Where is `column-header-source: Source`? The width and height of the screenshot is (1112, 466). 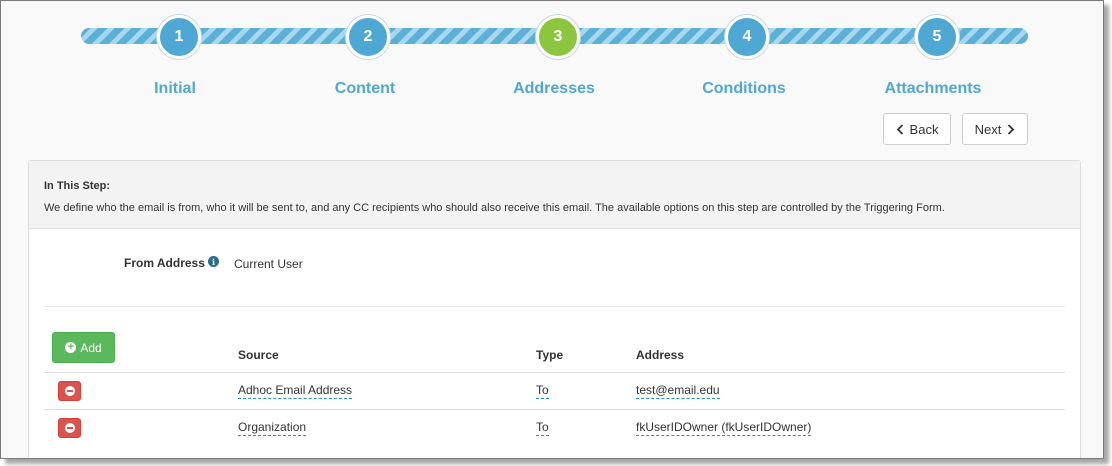 column-header-source: Source is located at coordinates (258, 355).